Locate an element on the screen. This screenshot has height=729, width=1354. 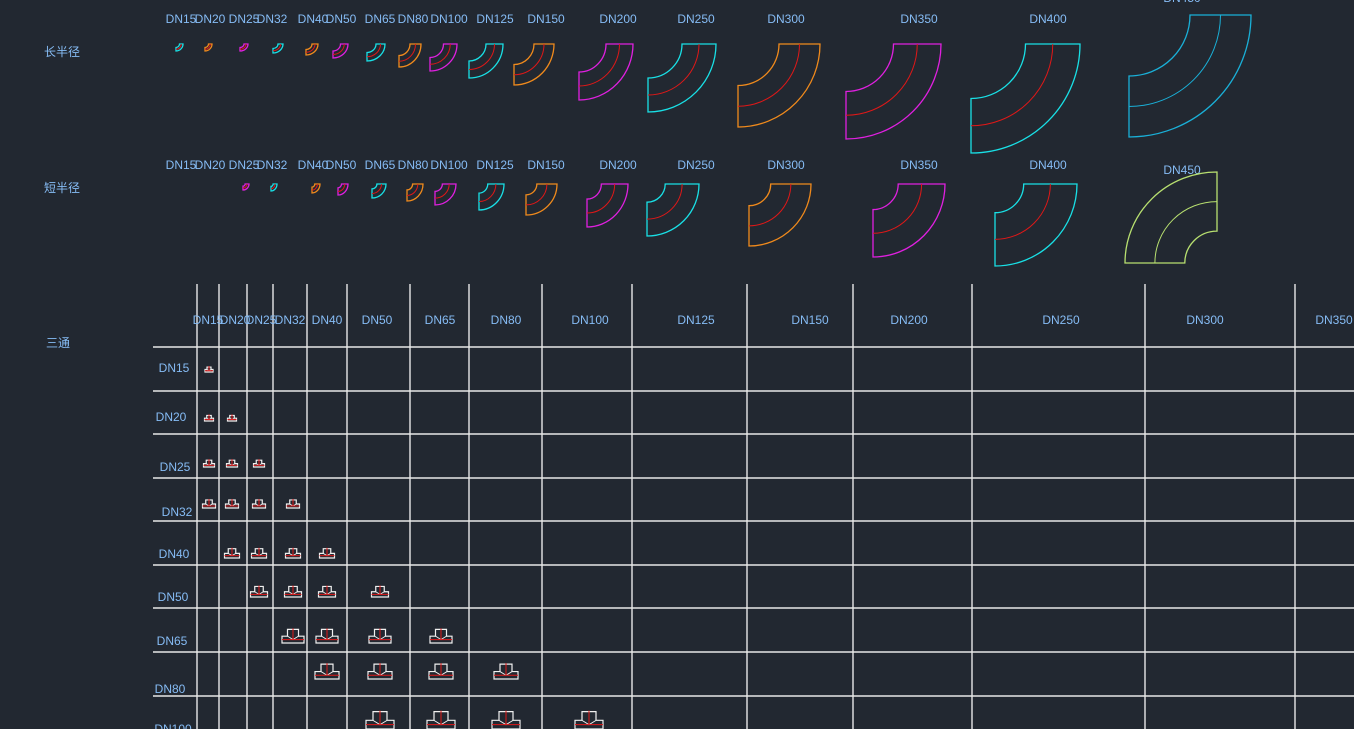
elbow-short-dn450 is located at coordinates (1171, 217).